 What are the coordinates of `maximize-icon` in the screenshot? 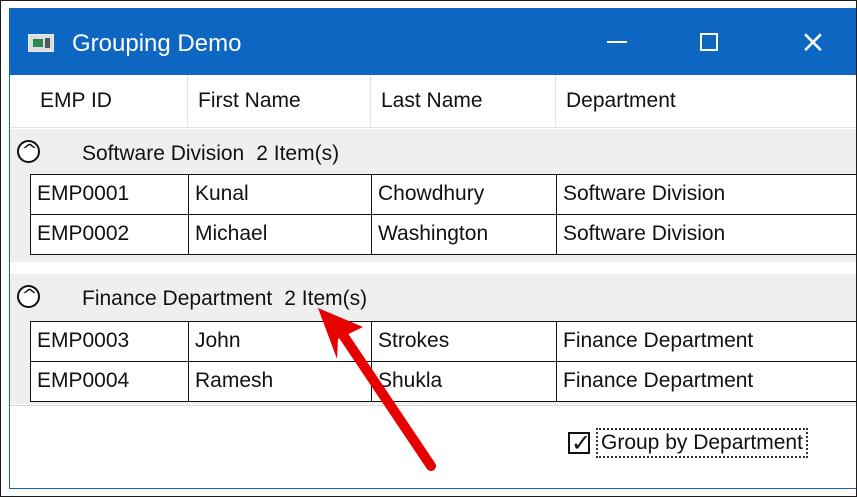 It's located at (709, 42).